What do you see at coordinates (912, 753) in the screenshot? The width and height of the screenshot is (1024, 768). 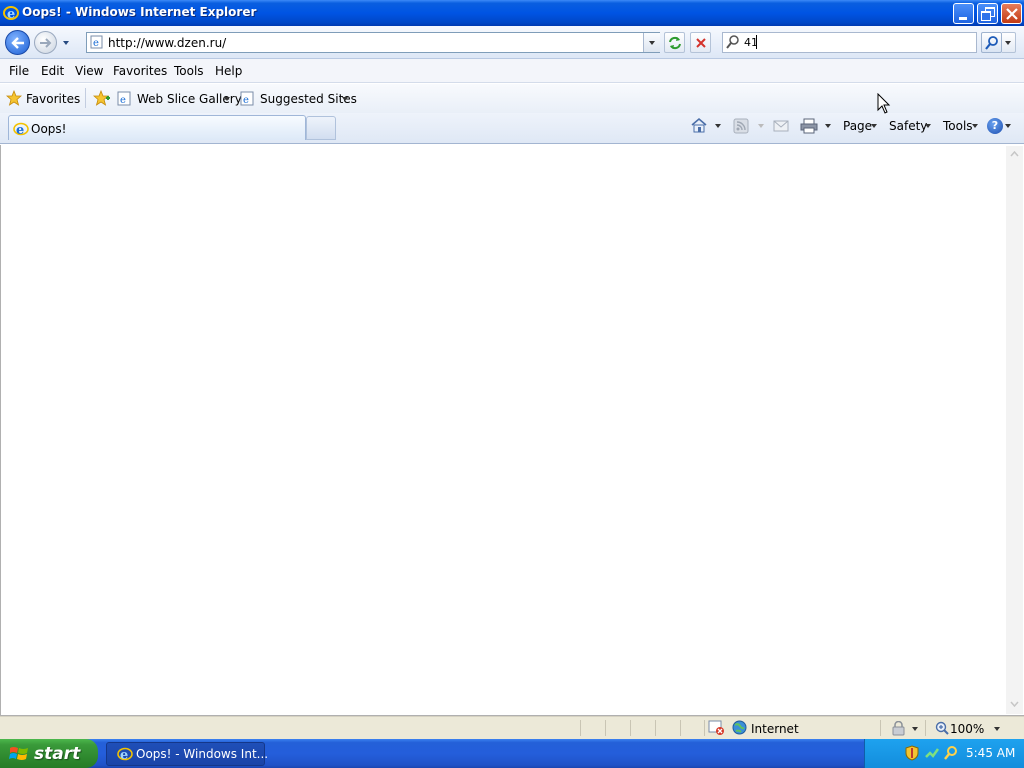 I see `security-shield-icon` at bounding box center [912, 753].